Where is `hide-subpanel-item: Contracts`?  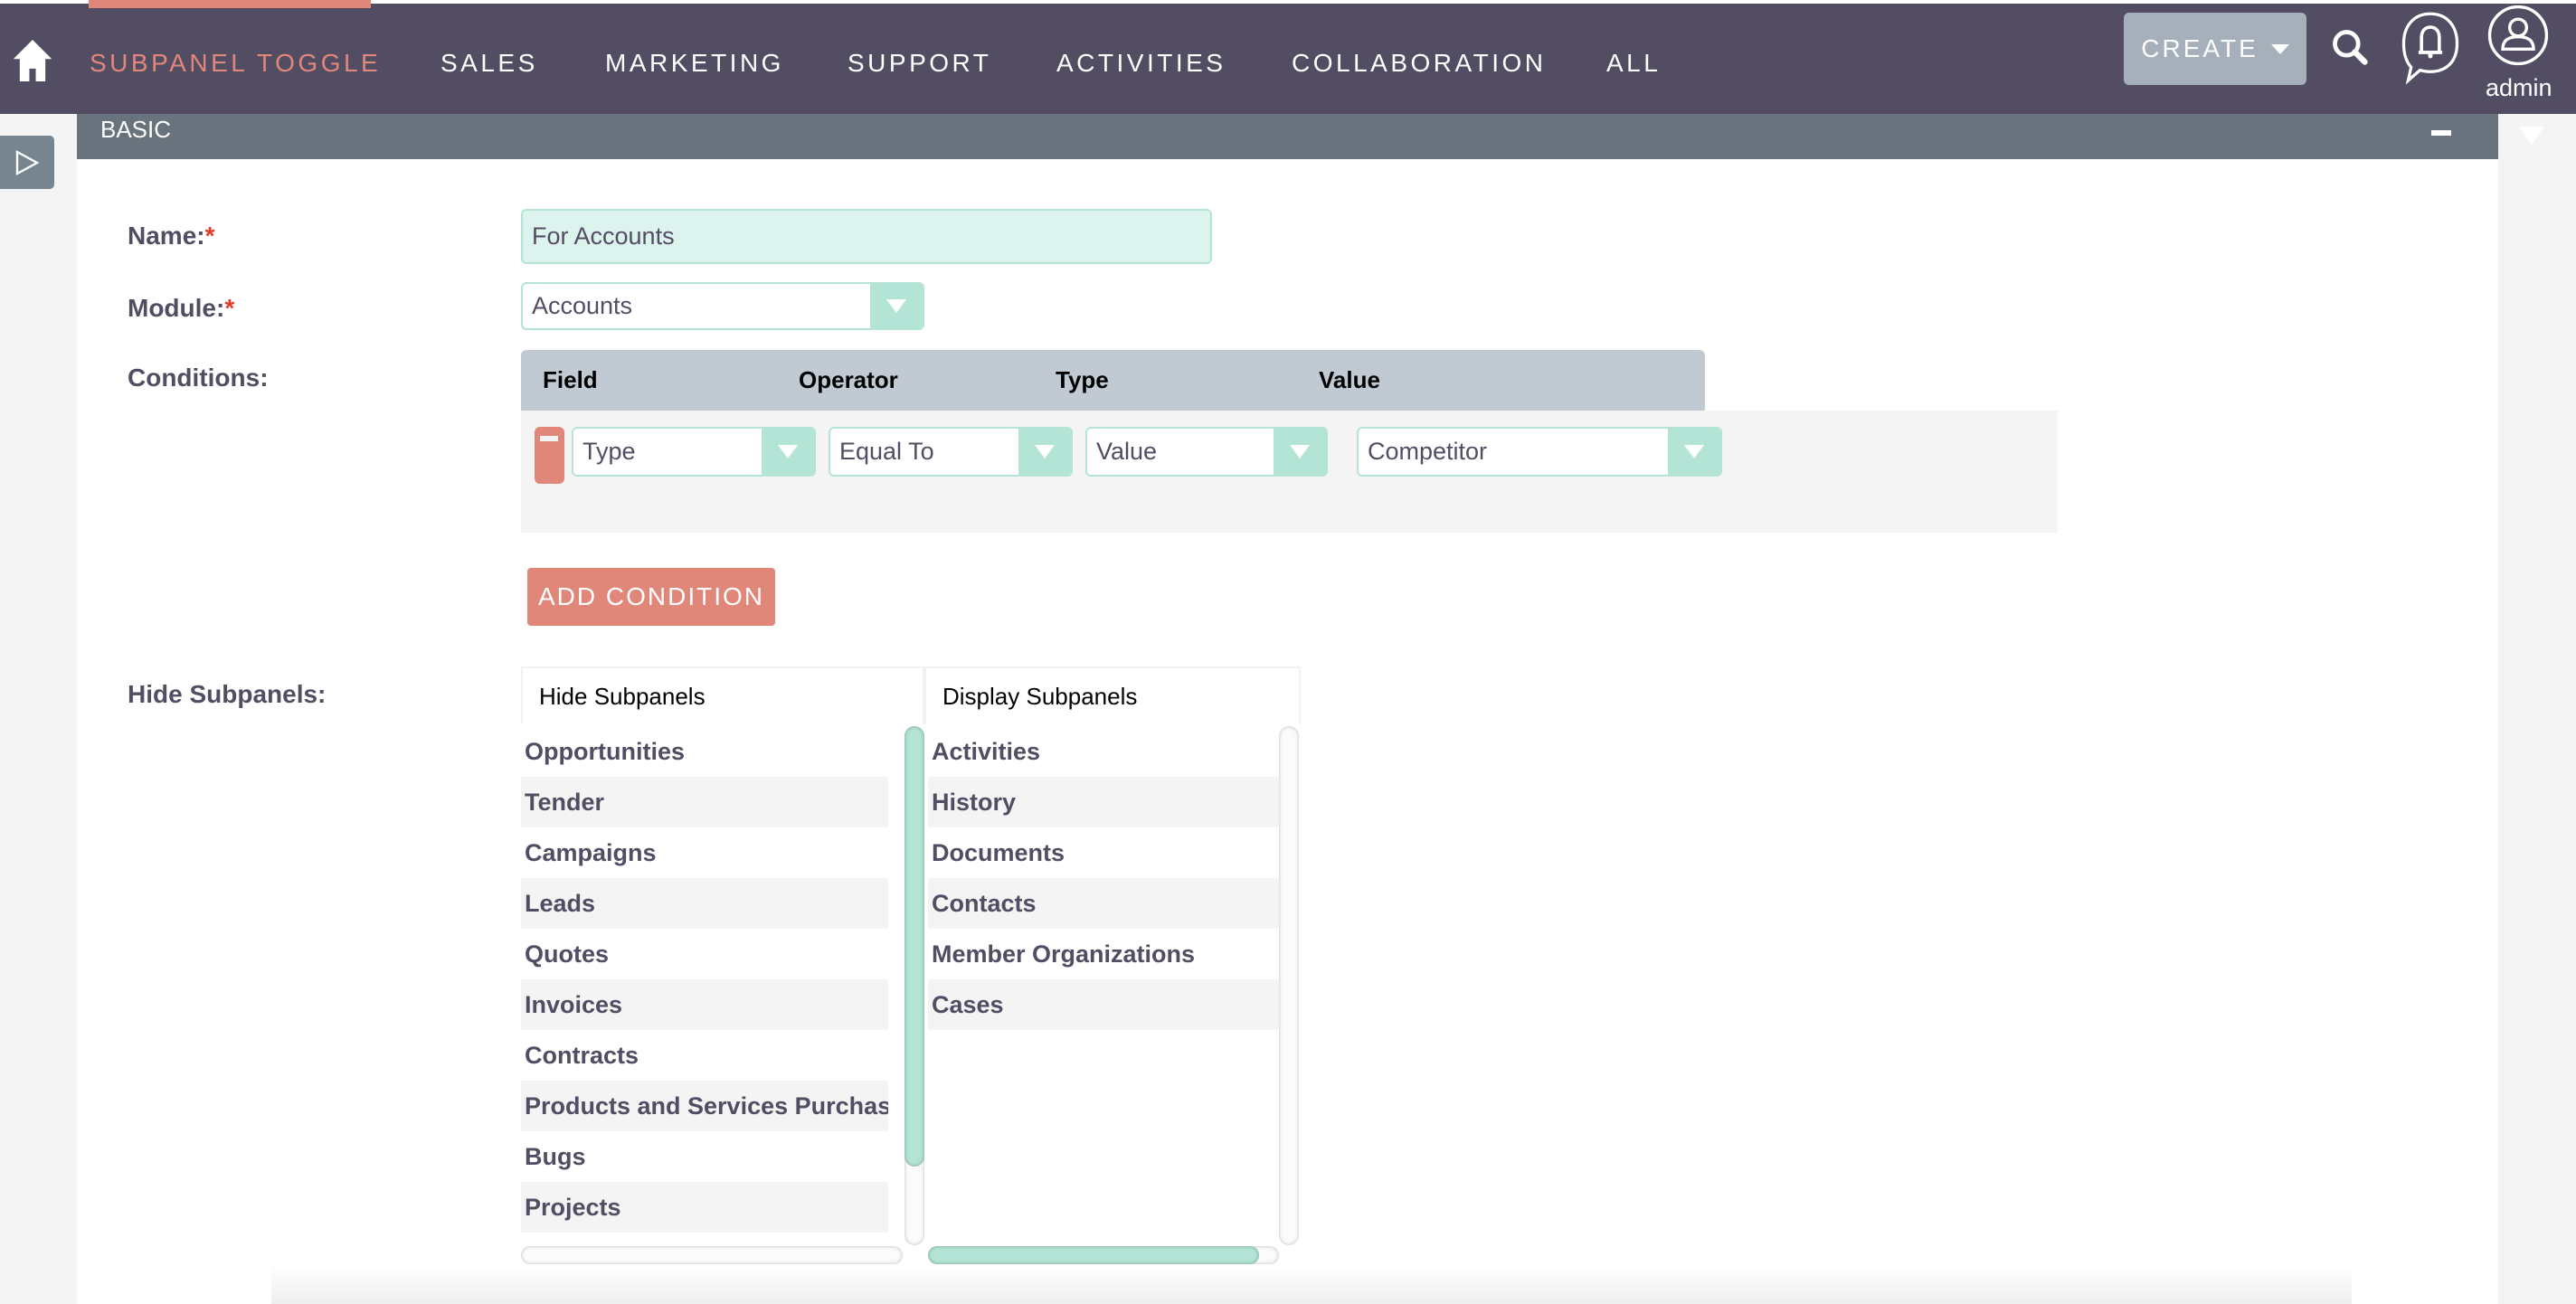 hide-subpanel-item: Contracts is located at coordinates (704, 1055).